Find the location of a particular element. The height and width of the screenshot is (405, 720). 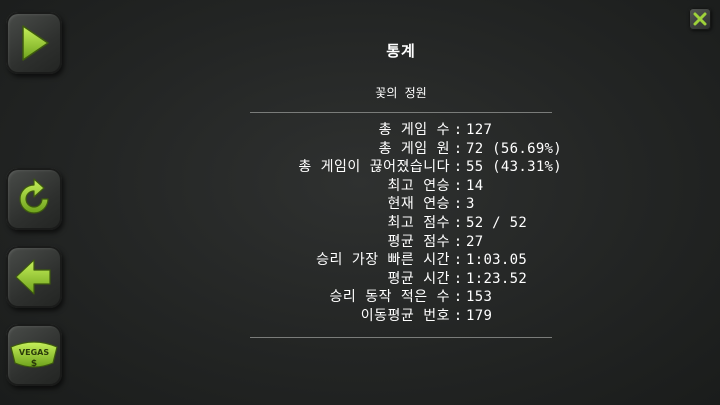

stat-value: 72 (56.69%) is located at coordinates (514, 148).